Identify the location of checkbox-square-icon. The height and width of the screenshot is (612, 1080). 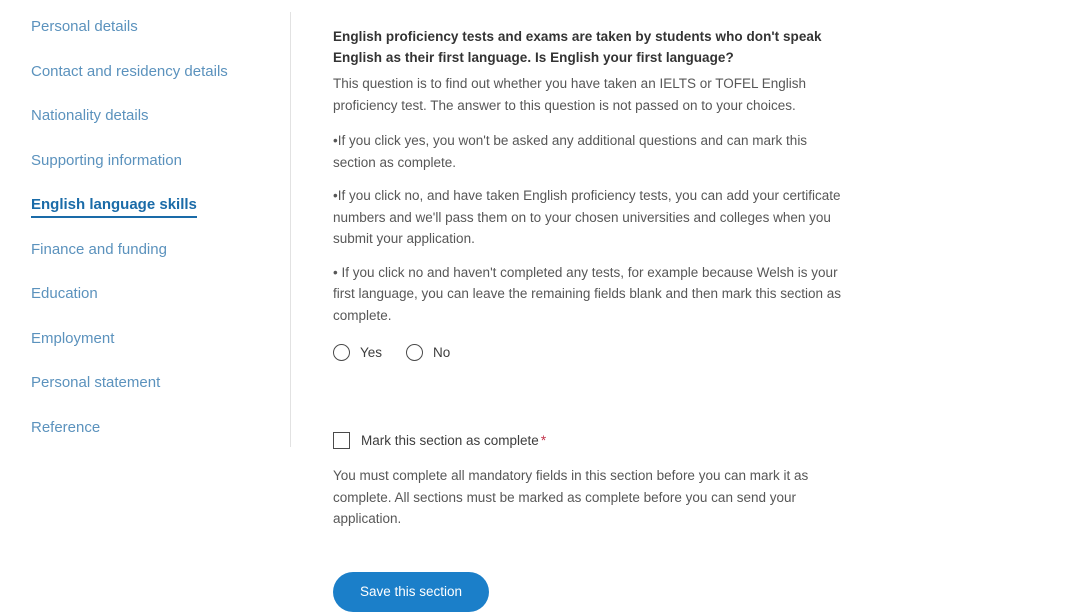
(341, 440).